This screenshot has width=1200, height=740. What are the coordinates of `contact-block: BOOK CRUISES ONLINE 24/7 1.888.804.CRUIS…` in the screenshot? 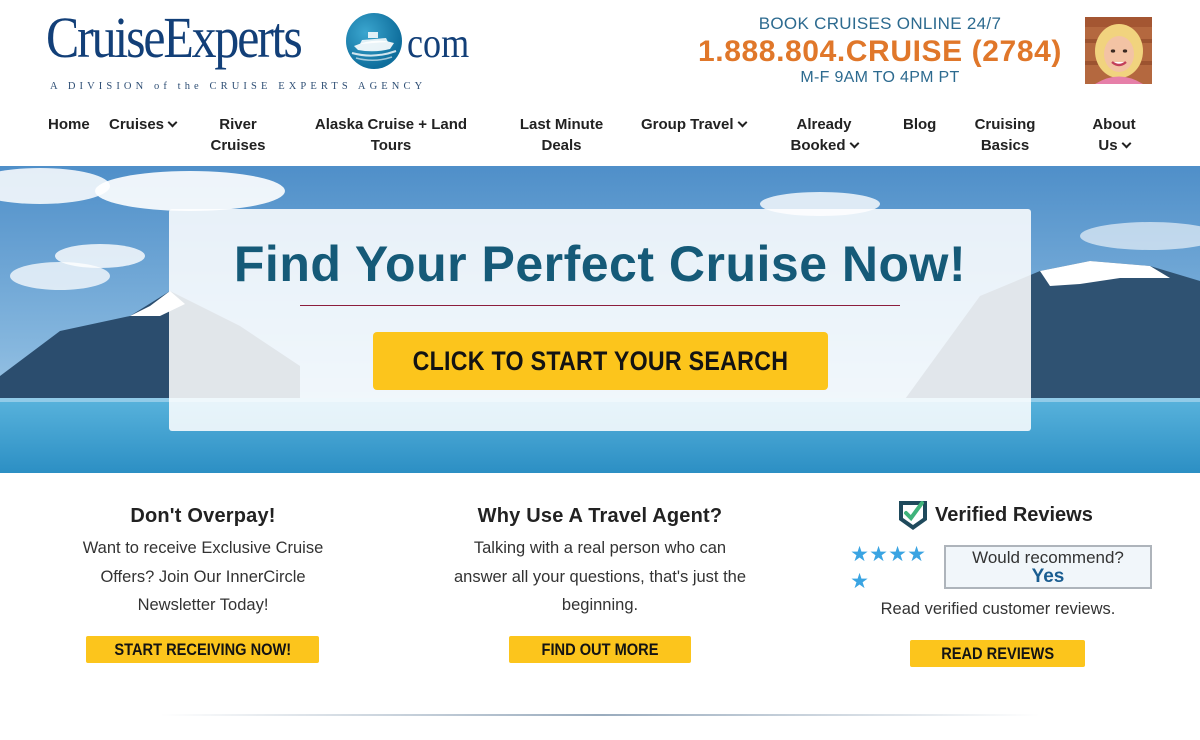 It's located at (880, 50).